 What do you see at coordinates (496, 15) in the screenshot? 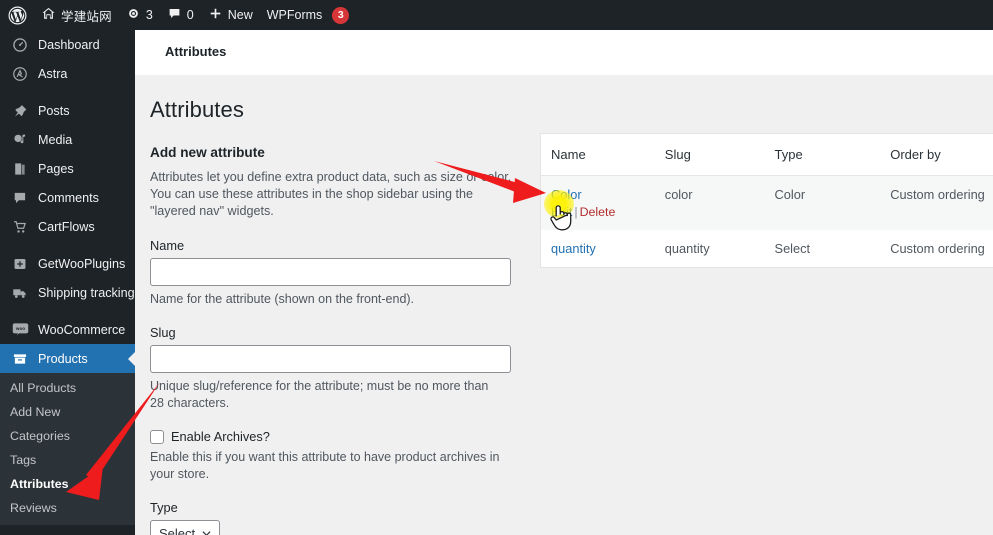
I see `admin-bar: 学建站网 3 0 New WPForms 3` at bounding box center [496, 15].